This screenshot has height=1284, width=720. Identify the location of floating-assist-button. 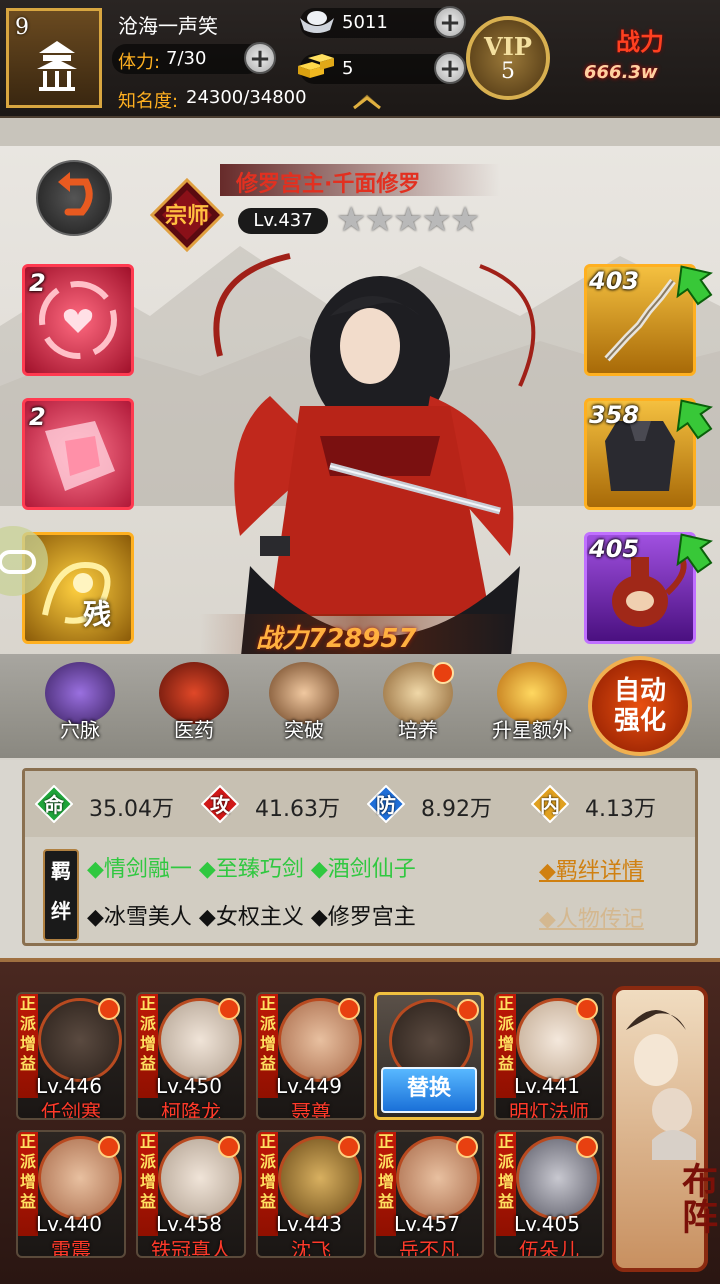
(24, 561).